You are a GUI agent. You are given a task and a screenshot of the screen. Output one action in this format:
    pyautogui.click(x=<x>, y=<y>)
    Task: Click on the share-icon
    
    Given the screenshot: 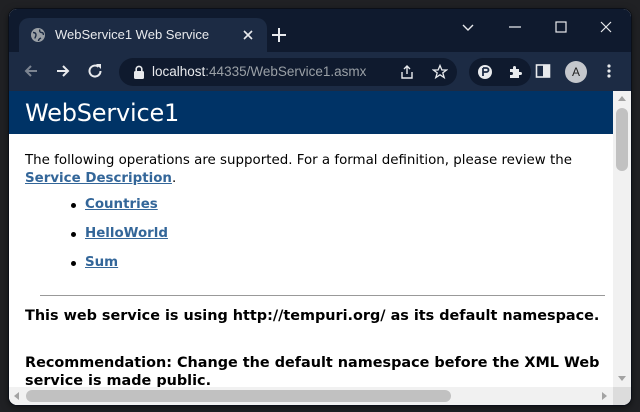 What is the action you would take?
    pyautogui.click(x=407, y=72)
    